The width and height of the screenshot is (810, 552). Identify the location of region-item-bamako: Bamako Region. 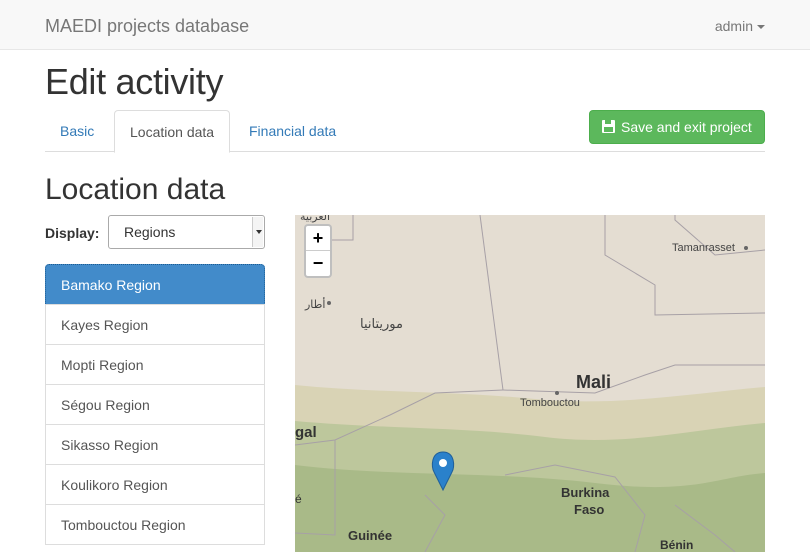
(155, 284).